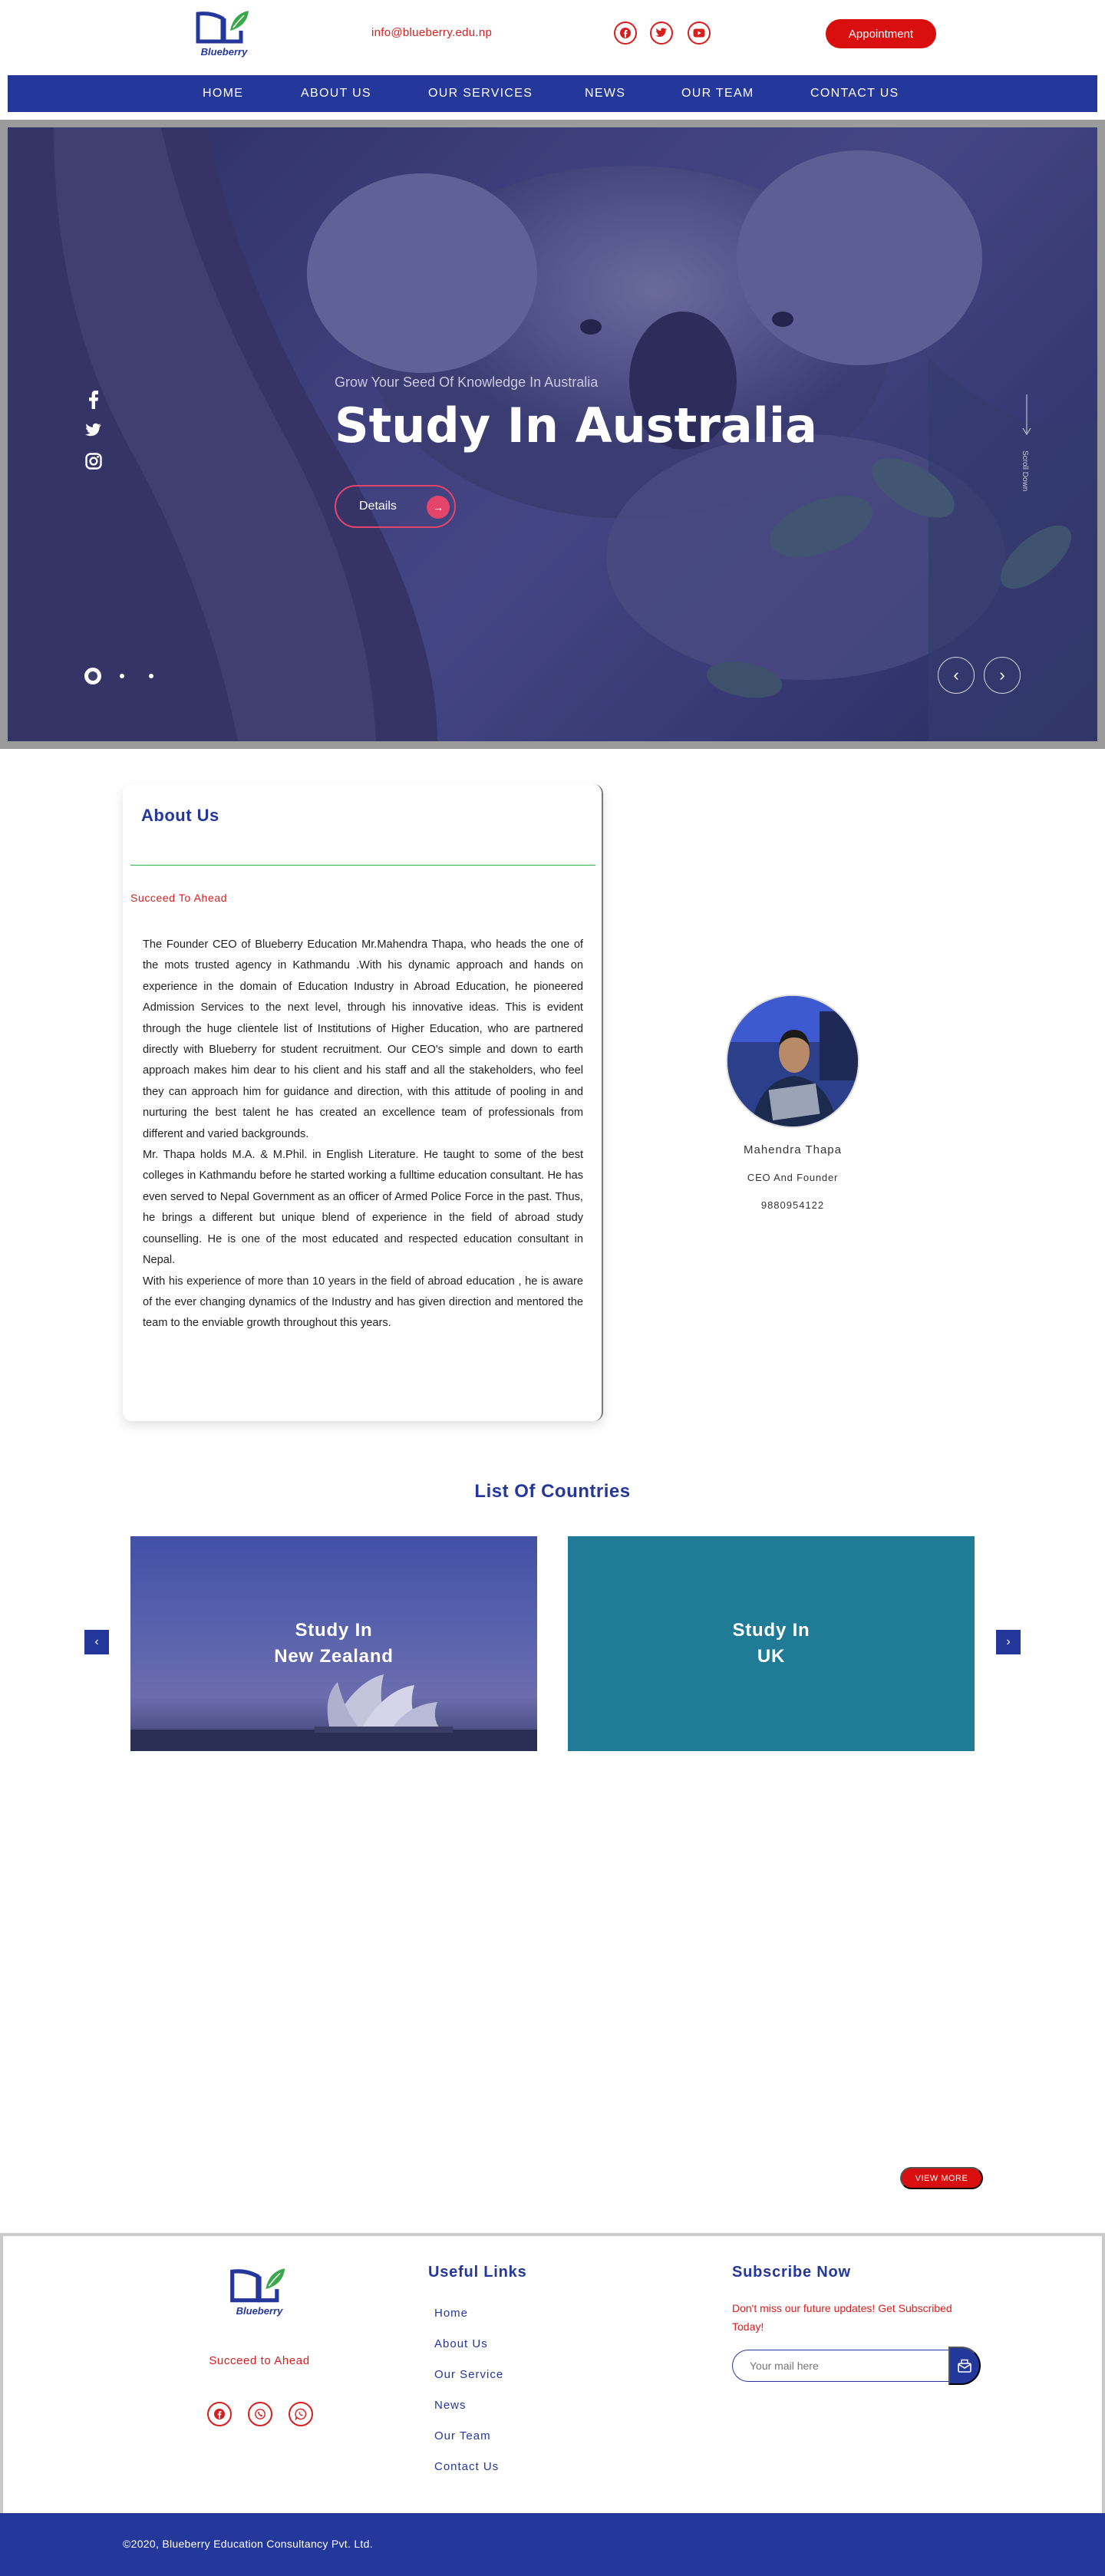  I want to click on ceo-portrait-image, so click(793, 1061).